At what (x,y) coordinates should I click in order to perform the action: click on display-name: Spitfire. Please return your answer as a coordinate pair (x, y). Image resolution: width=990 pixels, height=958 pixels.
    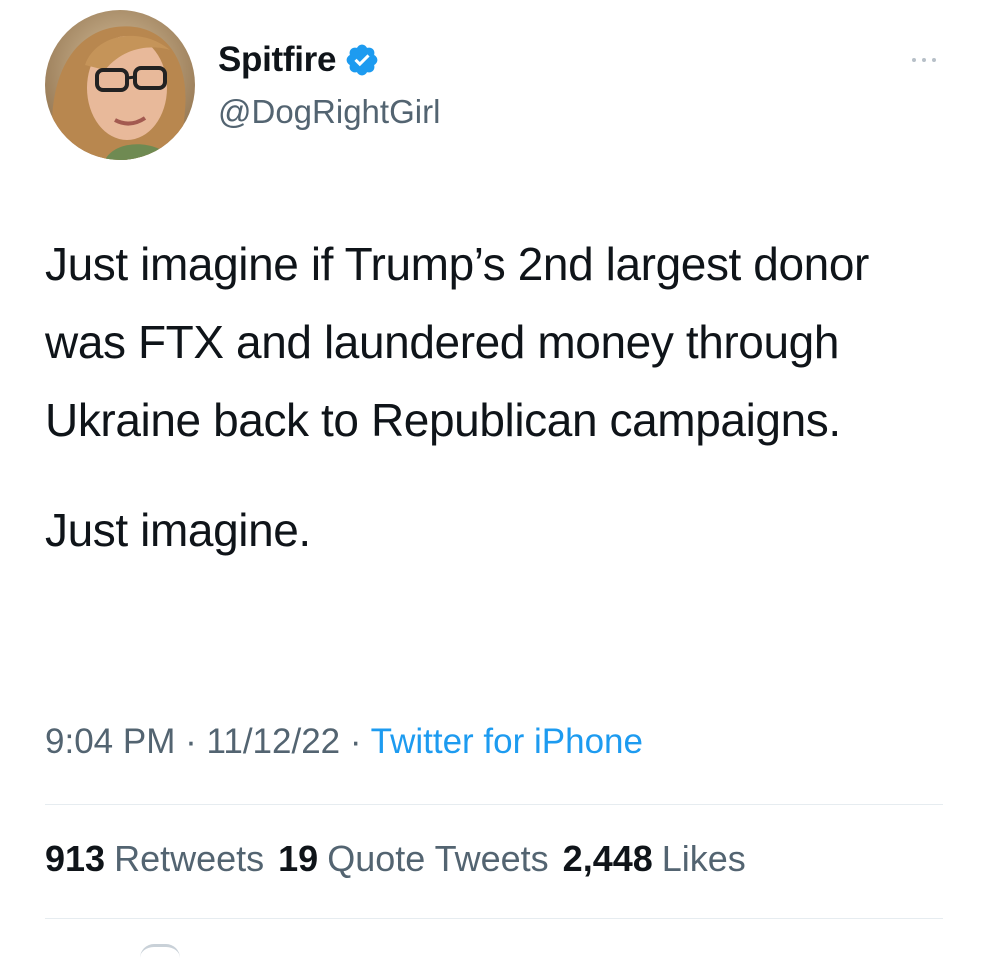
    Looking at the image, I should click on (277, 60).